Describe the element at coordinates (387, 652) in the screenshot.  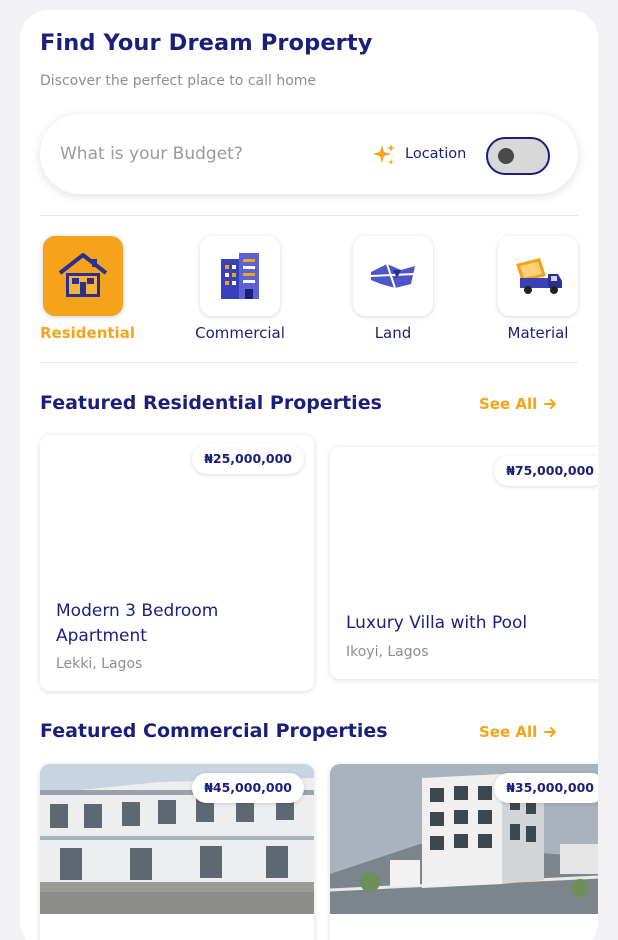
I see `property-location: Ikoyi, Lagos` at that location.